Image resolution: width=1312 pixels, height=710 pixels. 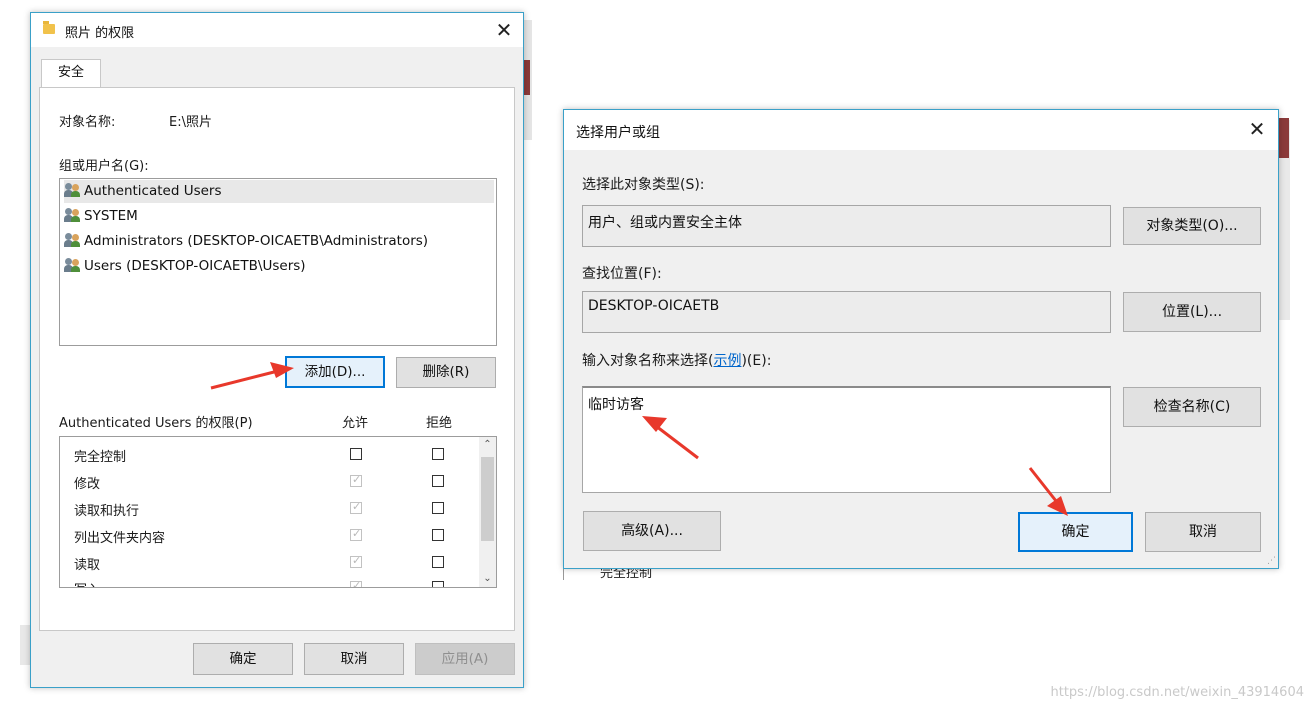 What do you see at coordinates (279, 191) in the screenshot?
I see `list-item: Authenticated Users` at bounding box center [279, 191].